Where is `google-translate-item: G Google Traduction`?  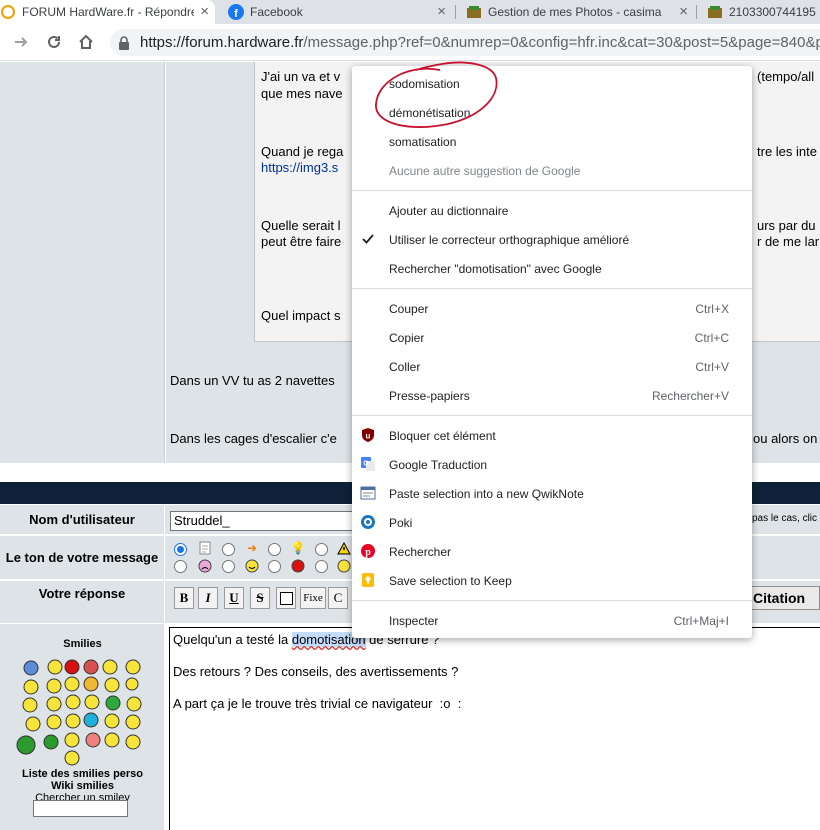
google-translate-item: G Google Traduction is located at coordinates (552, 464).